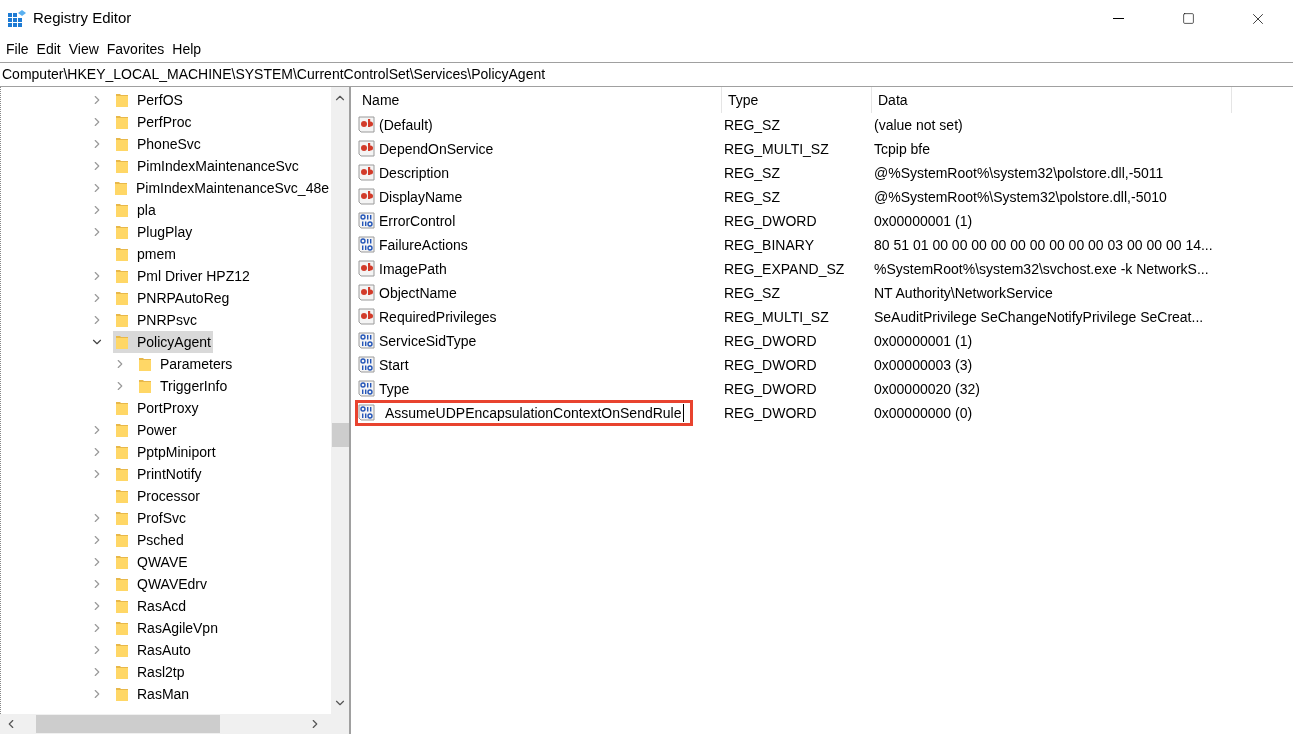  Describe the element at coordinates (145, 254) in the screenshot. I see `tree-item: pmem` at that location.